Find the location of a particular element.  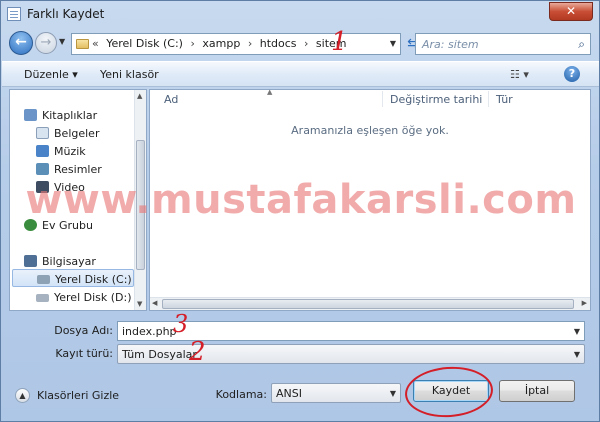

forward-button: → is located at coordinates (46, 43).